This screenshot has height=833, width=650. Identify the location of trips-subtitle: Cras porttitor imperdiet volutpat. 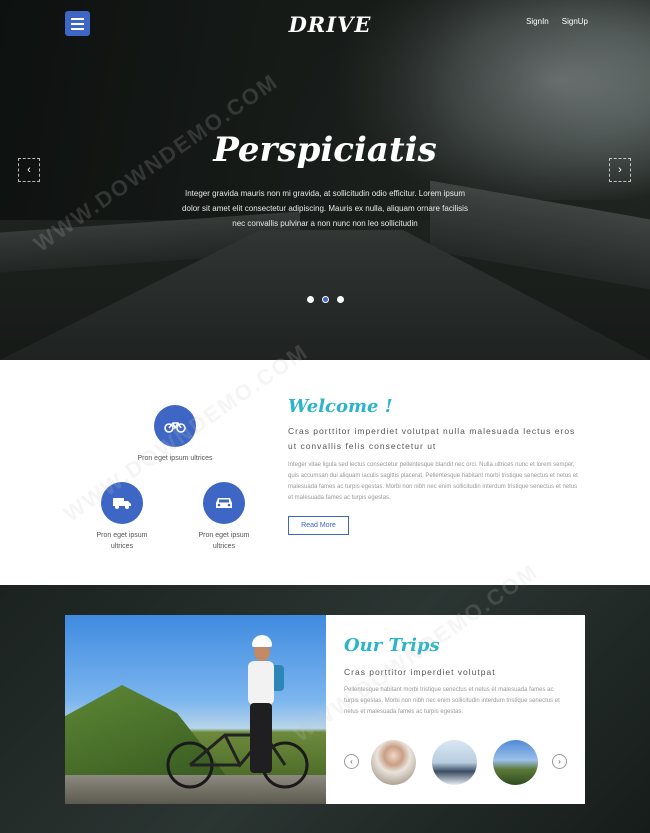
(420, 672).